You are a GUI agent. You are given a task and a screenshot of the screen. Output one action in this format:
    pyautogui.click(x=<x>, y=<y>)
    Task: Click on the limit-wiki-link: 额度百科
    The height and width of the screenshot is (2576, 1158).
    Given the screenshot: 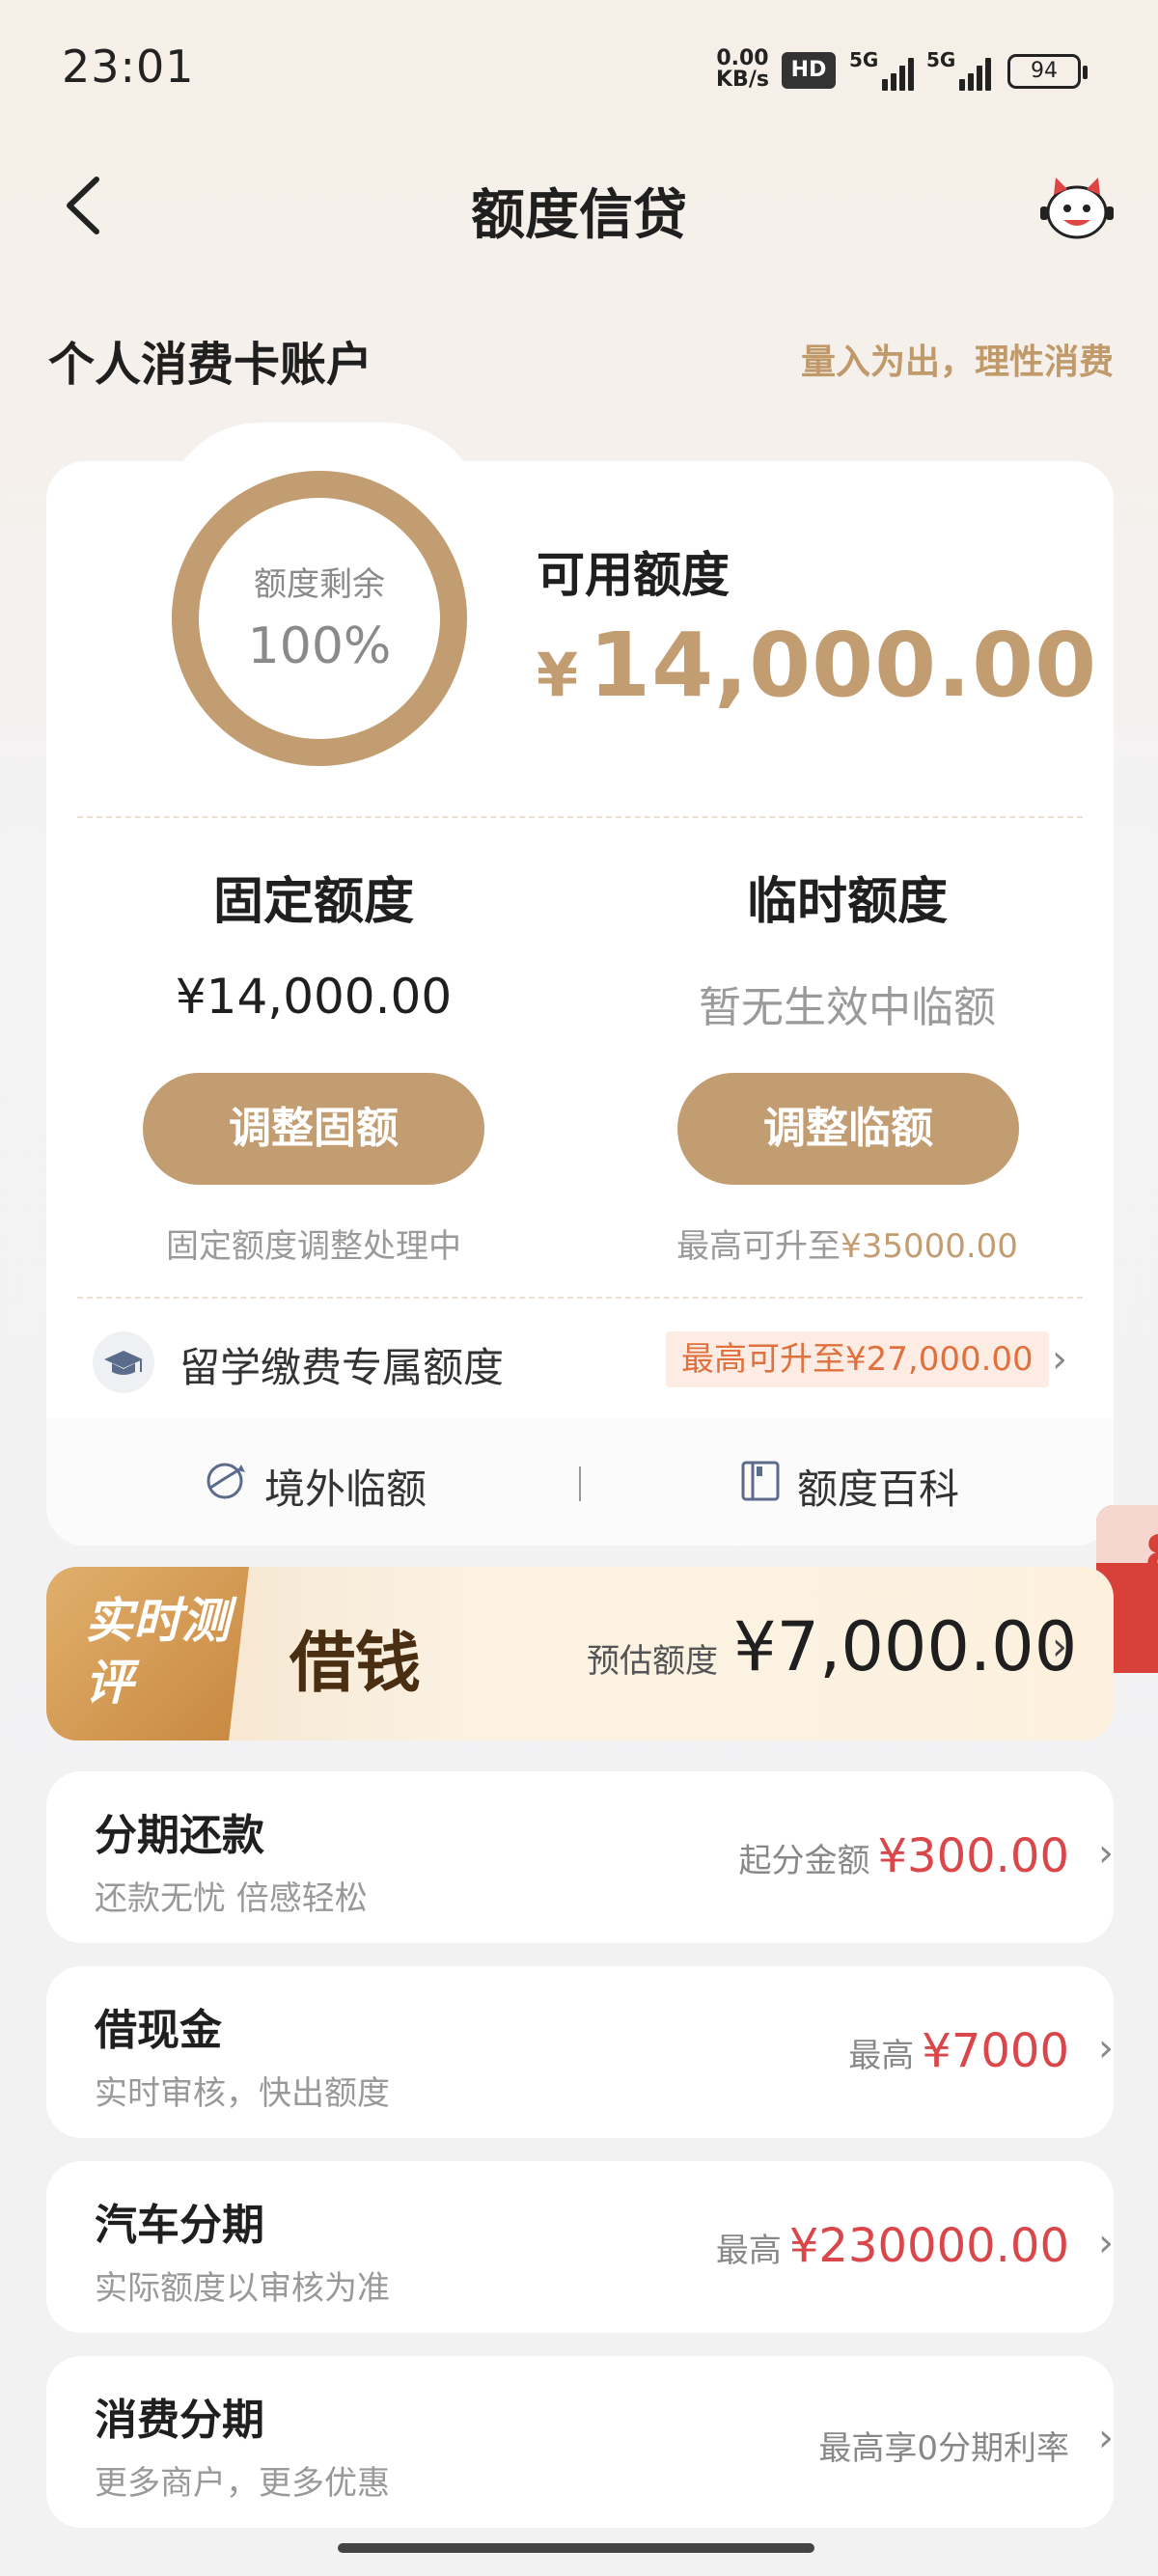 What is the action you would take?
    pyautogui.click(x=878, y=1486)
    